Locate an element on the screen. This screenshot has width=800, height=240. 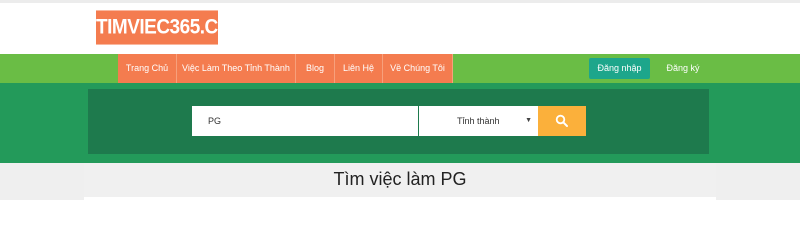
province-select: Tỉnh thành ▼ is located at coordinates (478, 121).